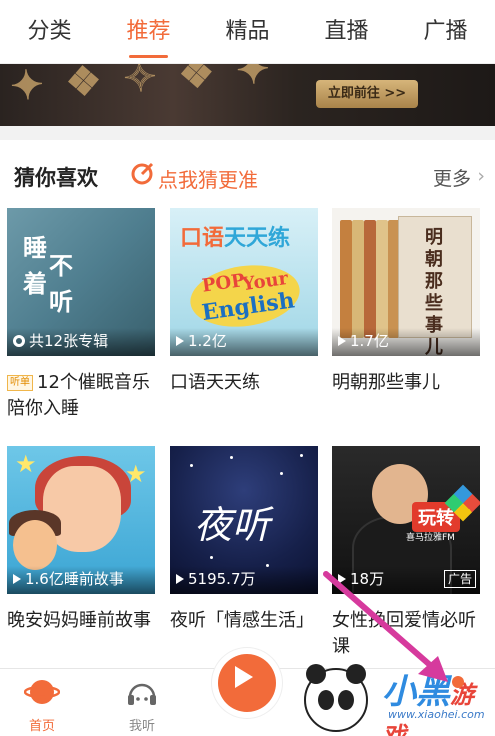 This screenshot has width=495, height=736. I want to click on cover-text: 着, so click(35, 284).